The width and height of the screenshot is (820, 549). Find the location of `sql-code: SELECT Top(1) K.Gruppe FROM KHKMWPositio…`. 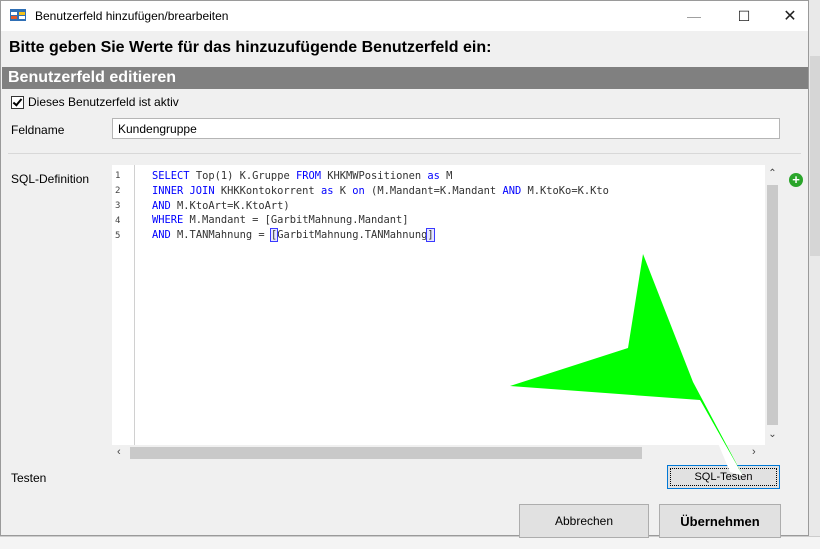

sql-code: SELECT Top(1) K.Gruppe FROM KHKMWPositio… is located at coordinates (380, 206).